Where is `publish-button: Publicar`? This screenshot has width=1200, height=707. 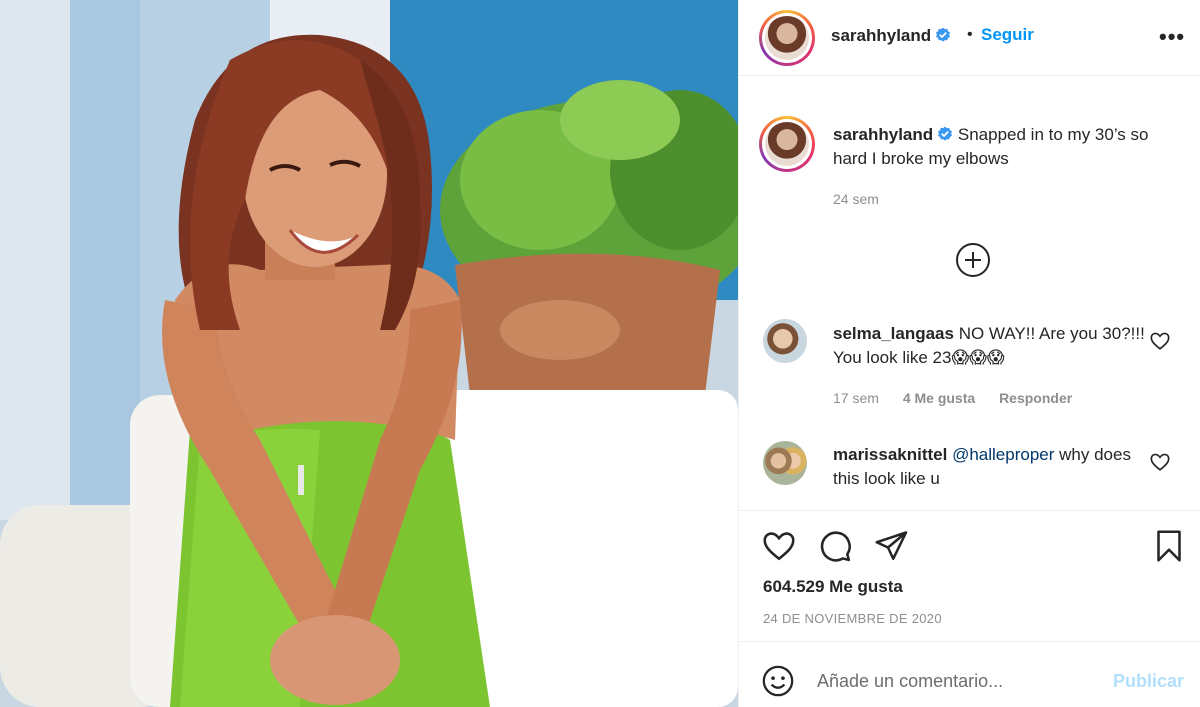 publish-button: Publicar is located at coordinates (1148, 681).